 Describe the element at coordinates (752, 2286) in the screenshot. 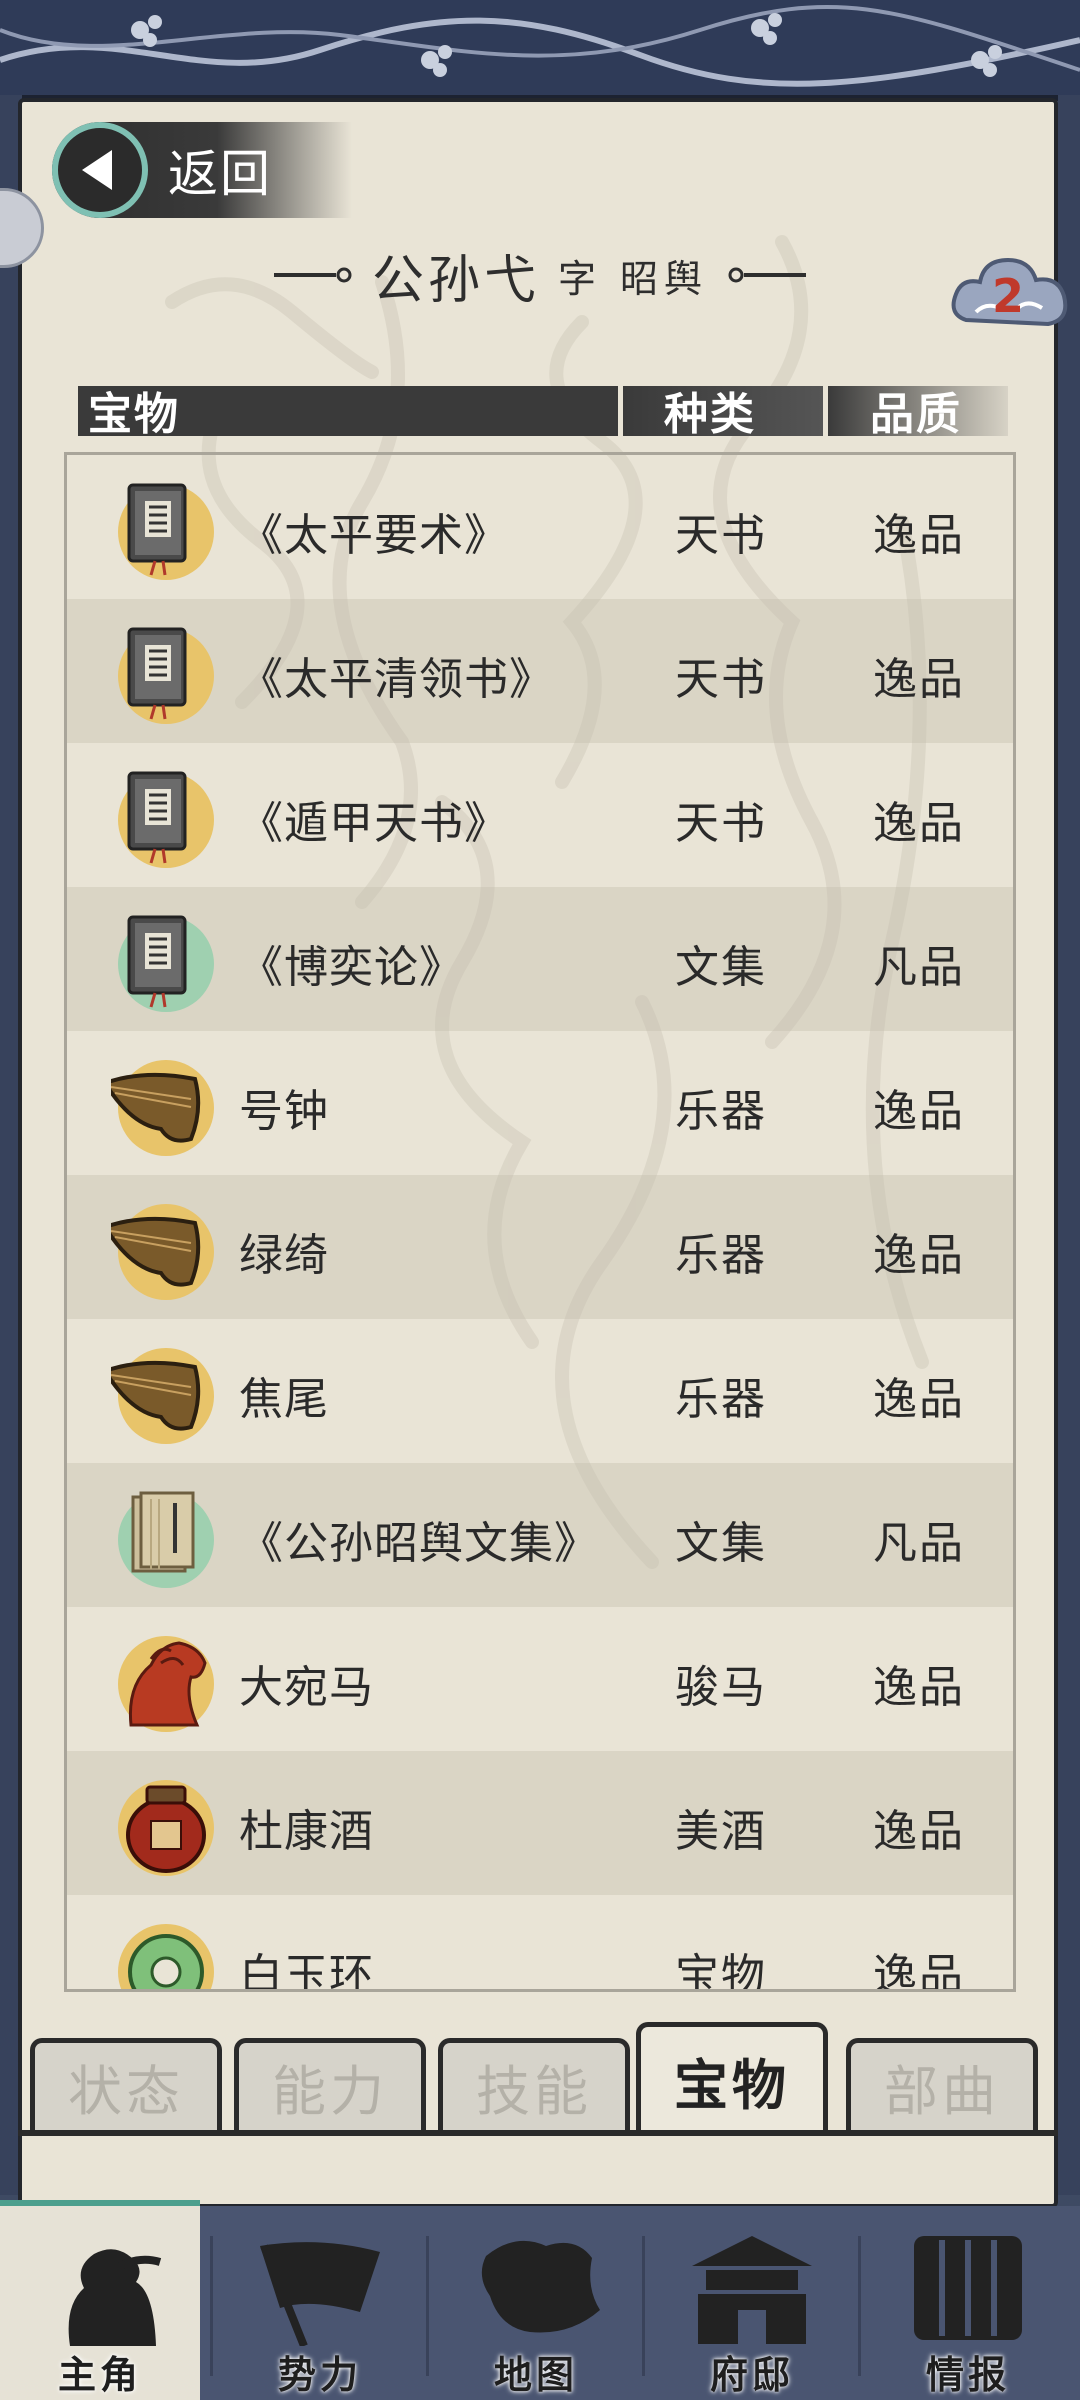

I see `mansion-icon` at that location.